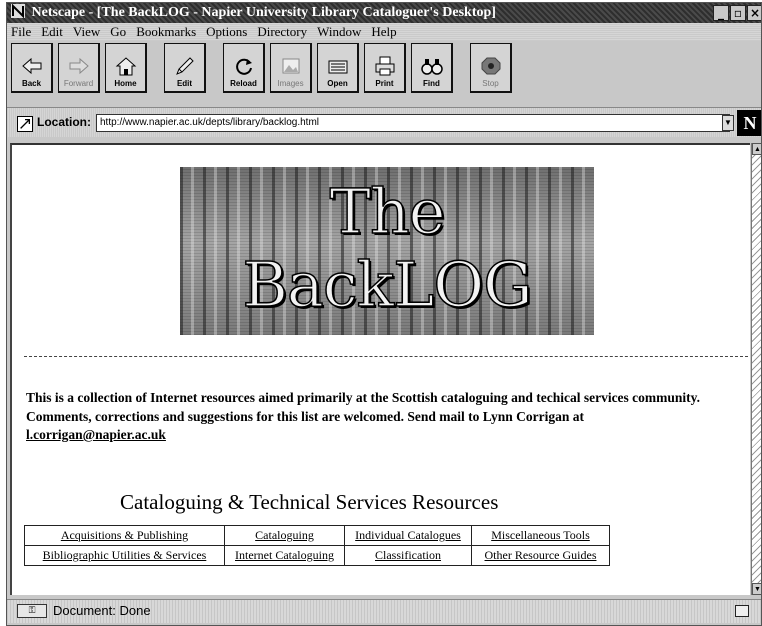 The height and width of the screenshot is (626, 762). Describe the element at coordinates (96, 434) in the screenshot. I see `email-link: l.corrigan@napier.ac.uk` at that location.